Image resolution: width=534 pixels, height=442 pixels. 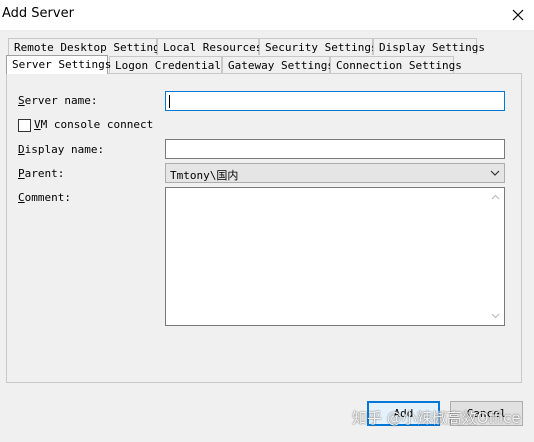 What do you see at coordinates (495, 173) in the screenshot?
I see `chevron-down-icon` at bounding box center [495, 173].